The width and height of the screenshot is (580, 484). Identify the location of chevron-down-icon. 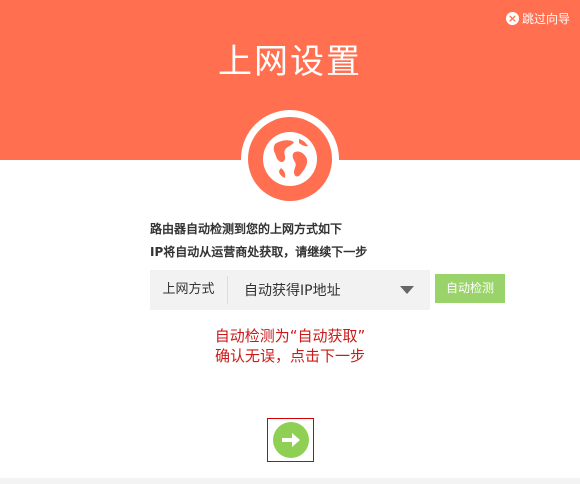
(407, 290).